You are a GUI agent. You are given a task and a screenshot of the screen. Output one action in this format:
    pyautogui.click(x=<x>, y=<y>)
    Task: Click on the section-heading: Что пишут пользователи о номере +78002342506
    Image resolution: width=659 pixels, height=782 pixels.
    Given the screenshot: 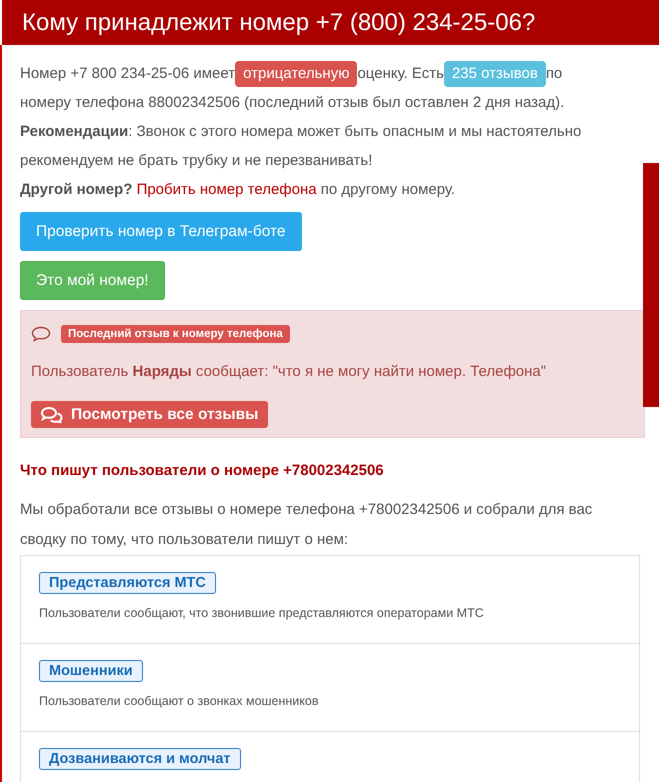 What is the action you would take?
    pyautogui.click(x=202, y=470)
    